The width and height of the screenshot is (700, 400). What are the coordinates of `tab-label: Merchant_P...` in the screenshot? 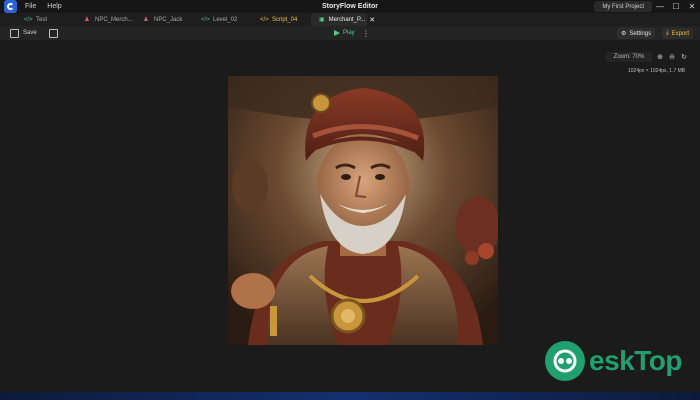 It's located at (347, 19).